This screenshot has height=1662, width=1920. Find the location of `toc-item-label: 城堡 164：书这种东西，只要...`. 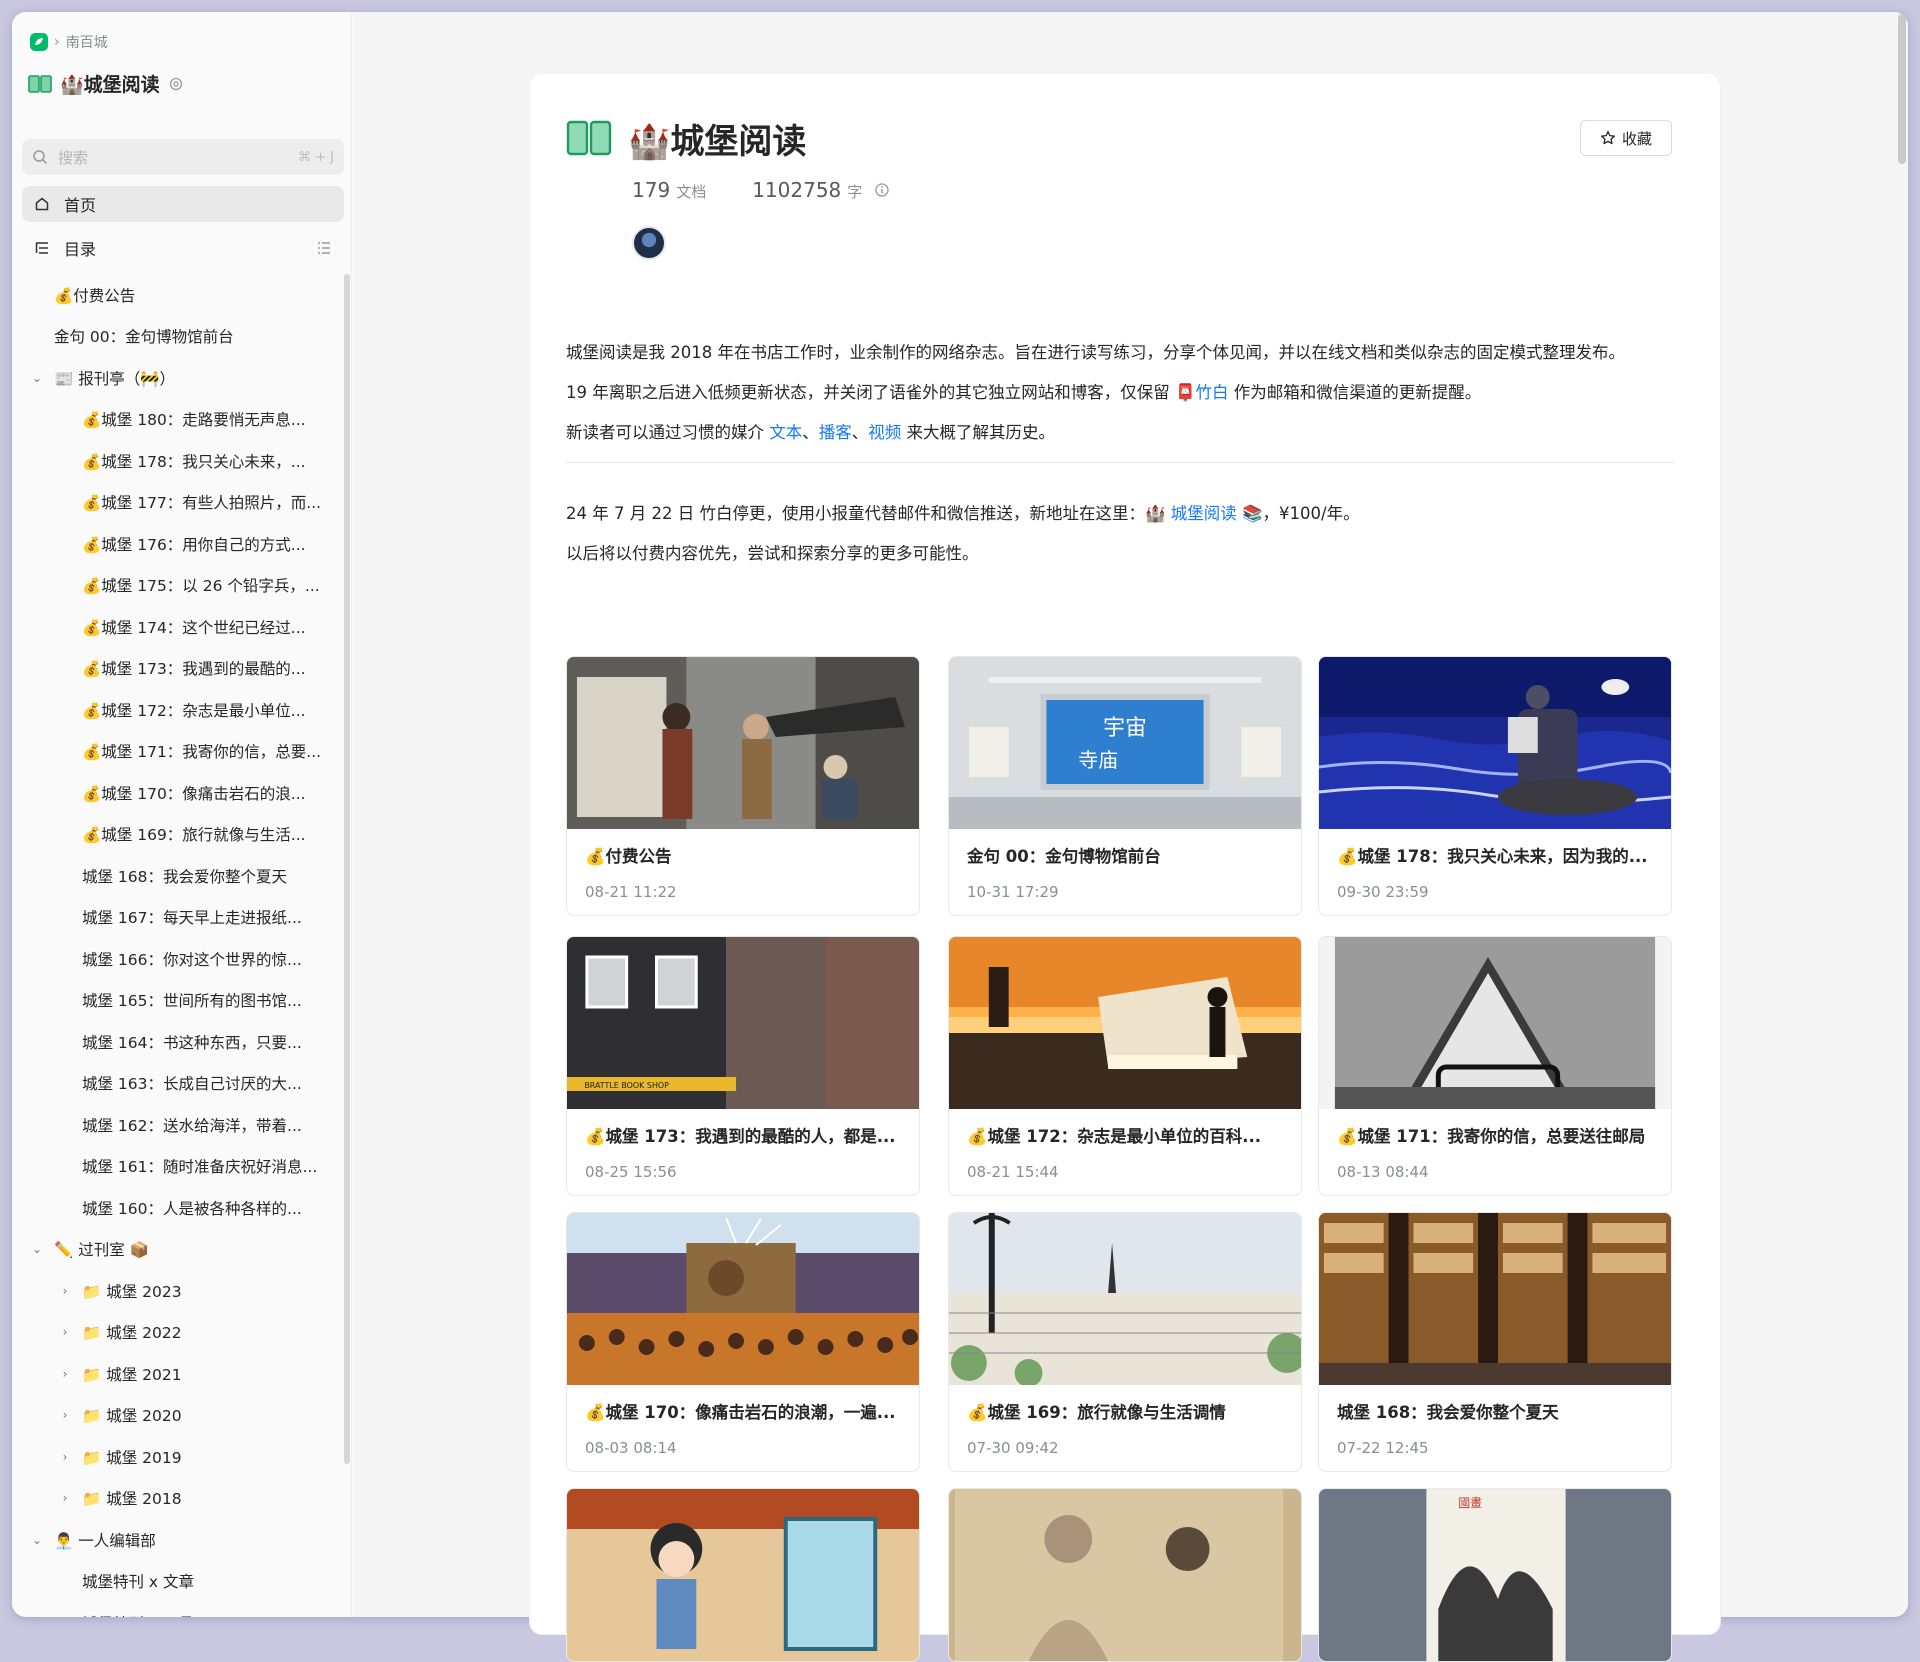

toc-item-label: 城堡 164：书这种东西，只要... is located at coordinates (192, 1042).